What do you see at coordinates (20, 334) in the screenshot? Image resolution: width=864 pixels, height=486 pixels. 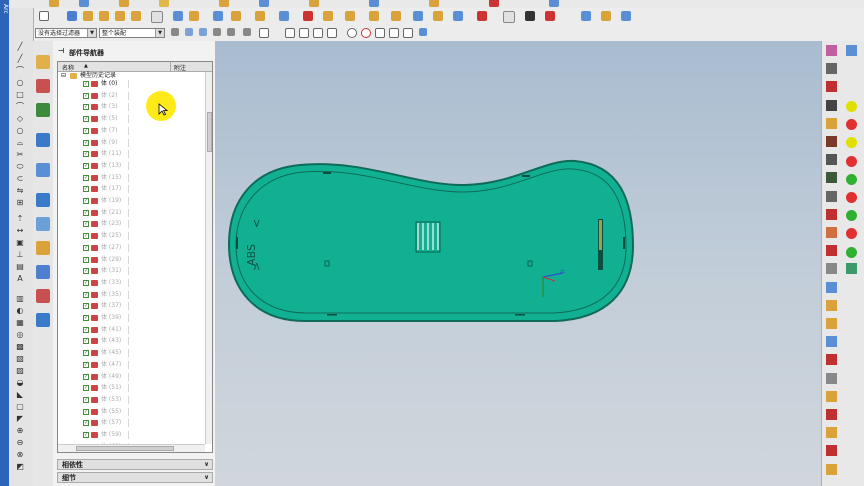 I see `hole-tool-icon: ◎` at bounding box center [20, 334].